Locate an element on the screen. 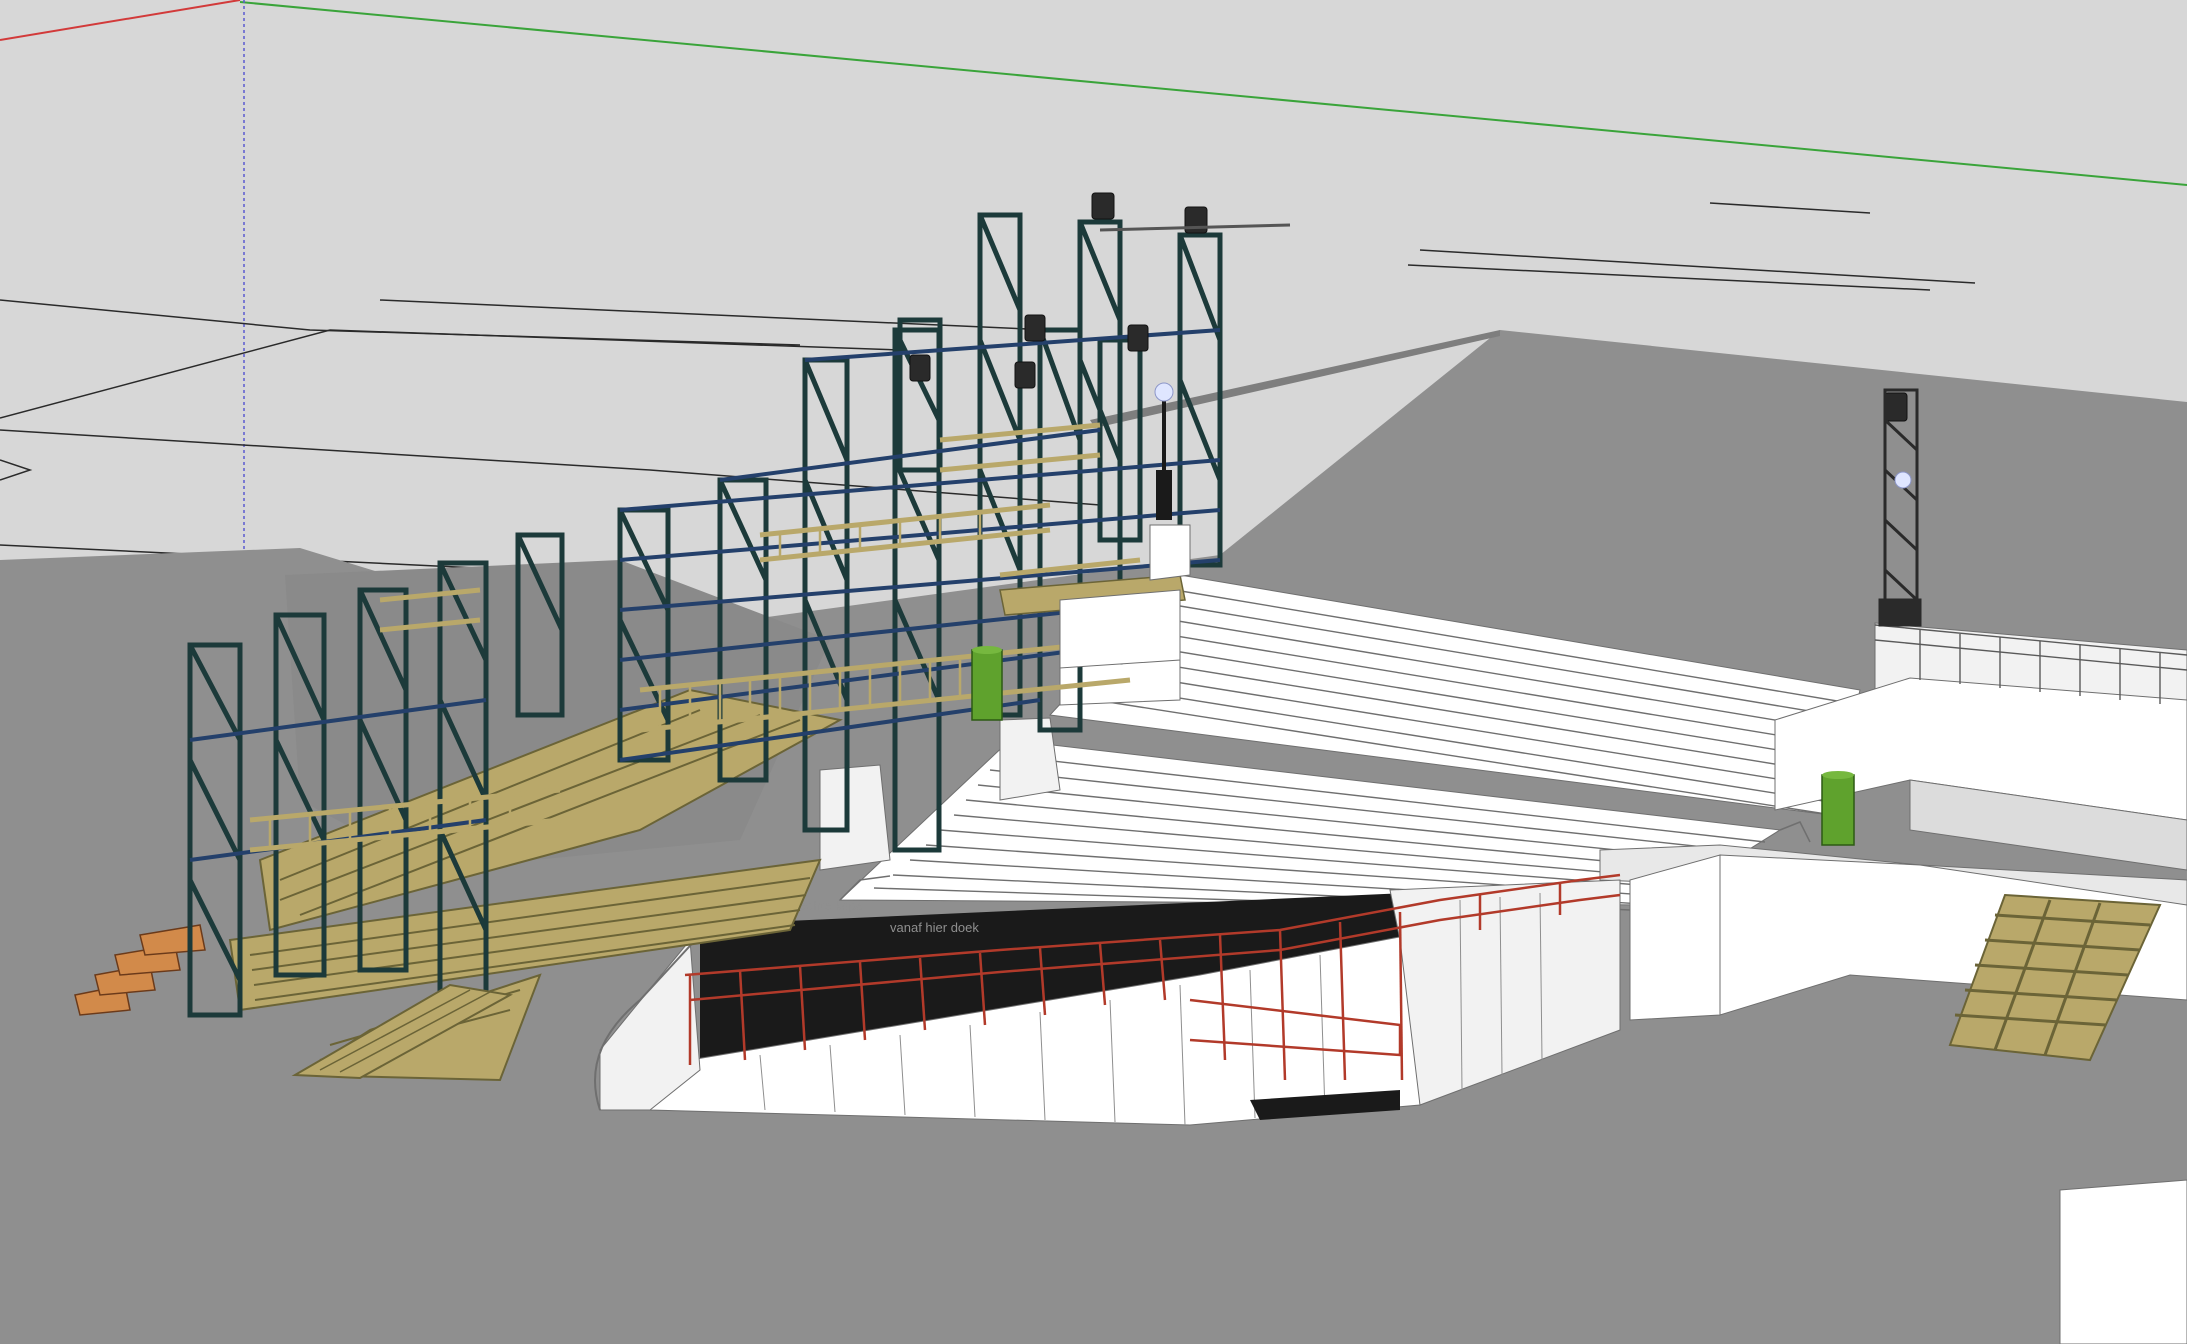 The height and width of the screenshot is (1344, 2187). lamp-post-right is located at coordinates (1903, 480).